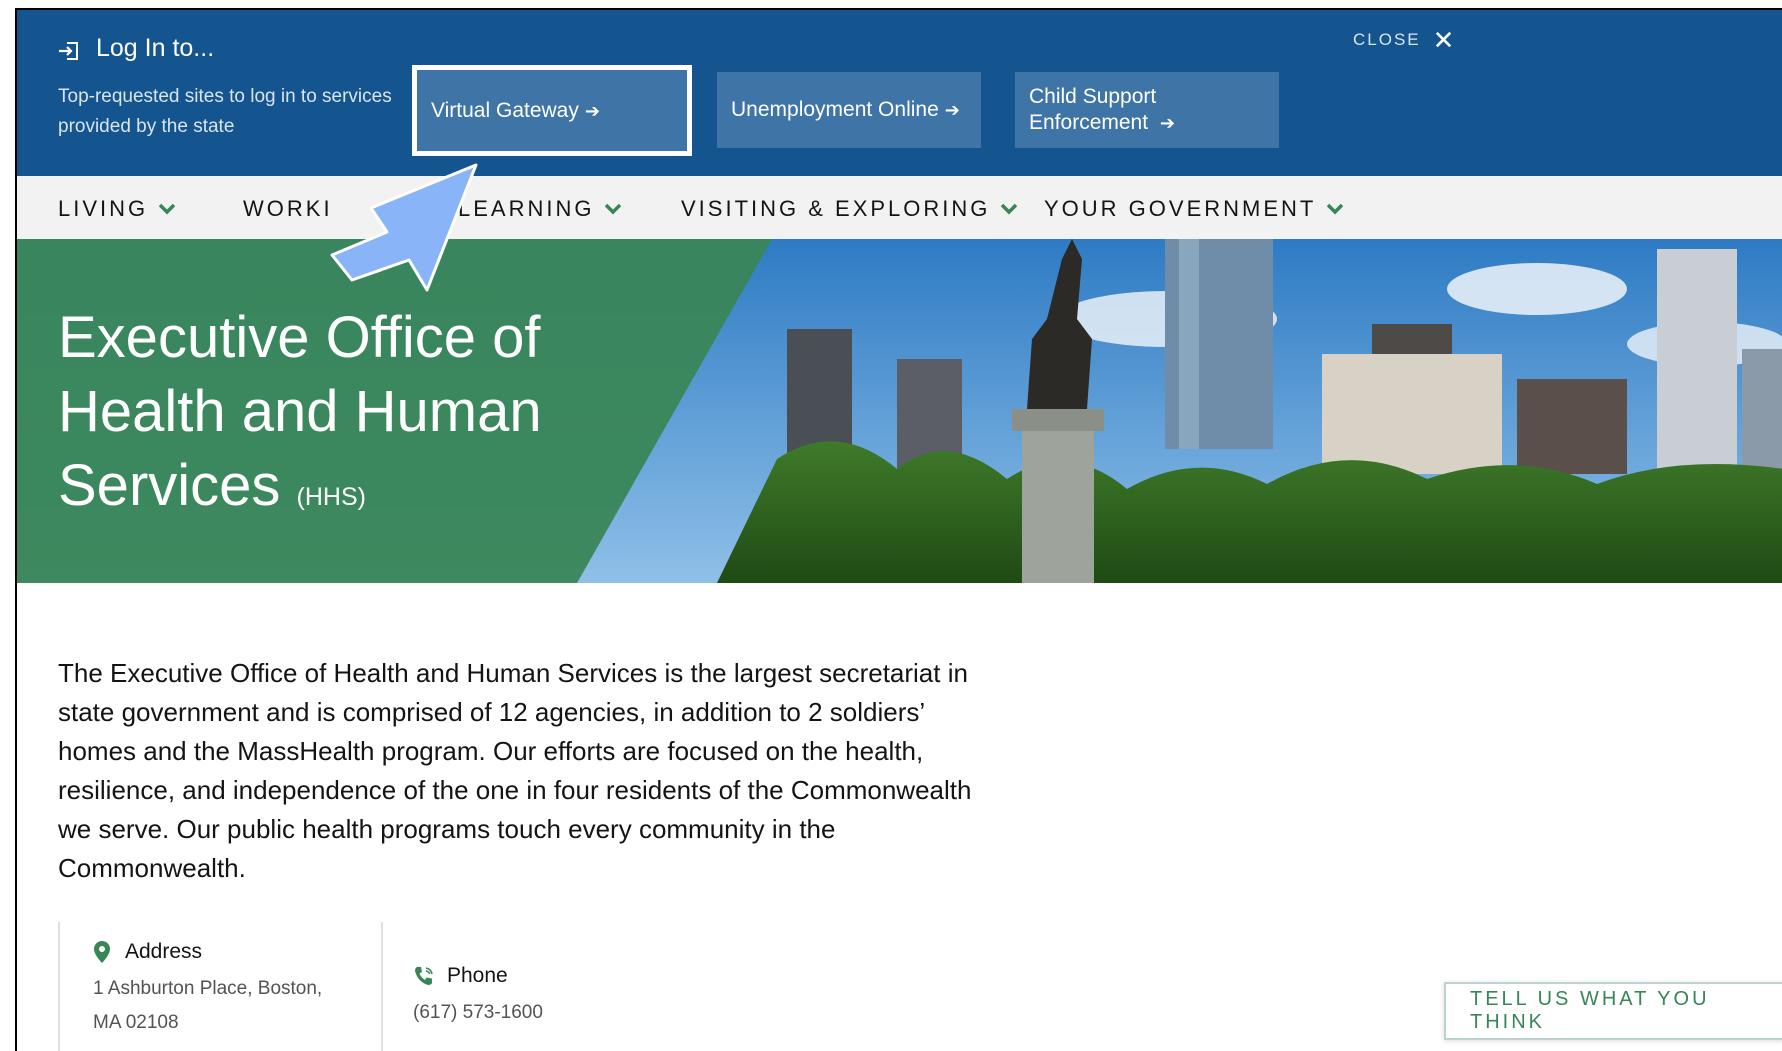  I want to click on nav-item-living: LIVING, so click(117, 209).